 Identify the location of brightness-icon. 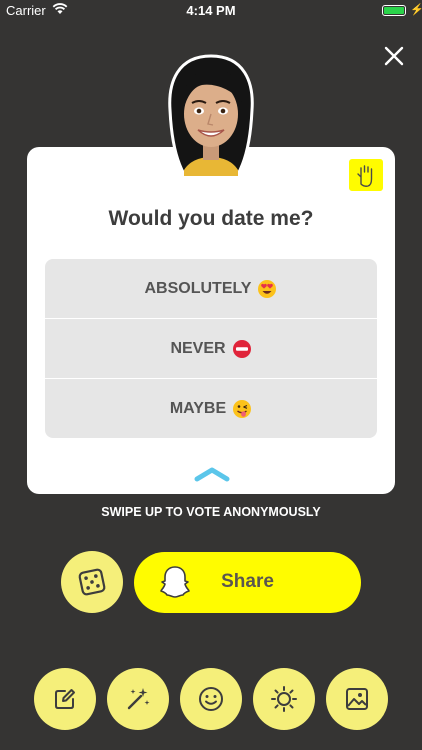
(284, 699).